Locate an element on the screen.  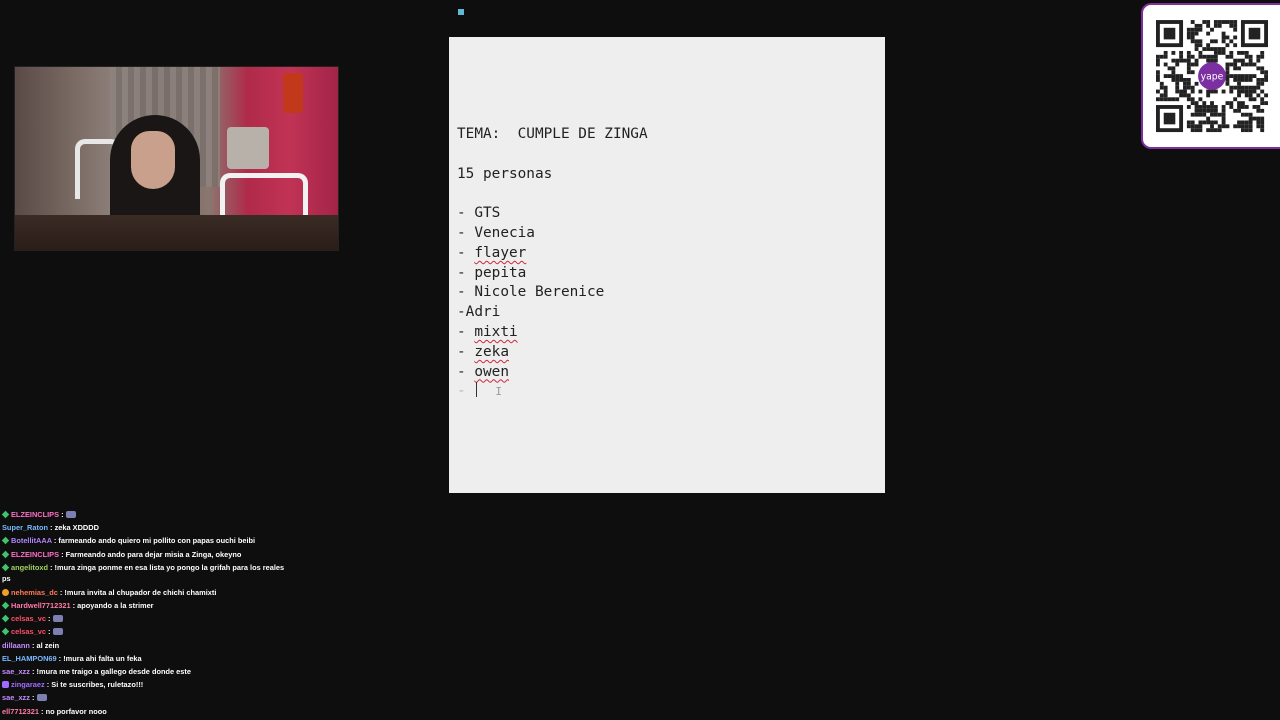
lamp is located at coordinates (293, 93).